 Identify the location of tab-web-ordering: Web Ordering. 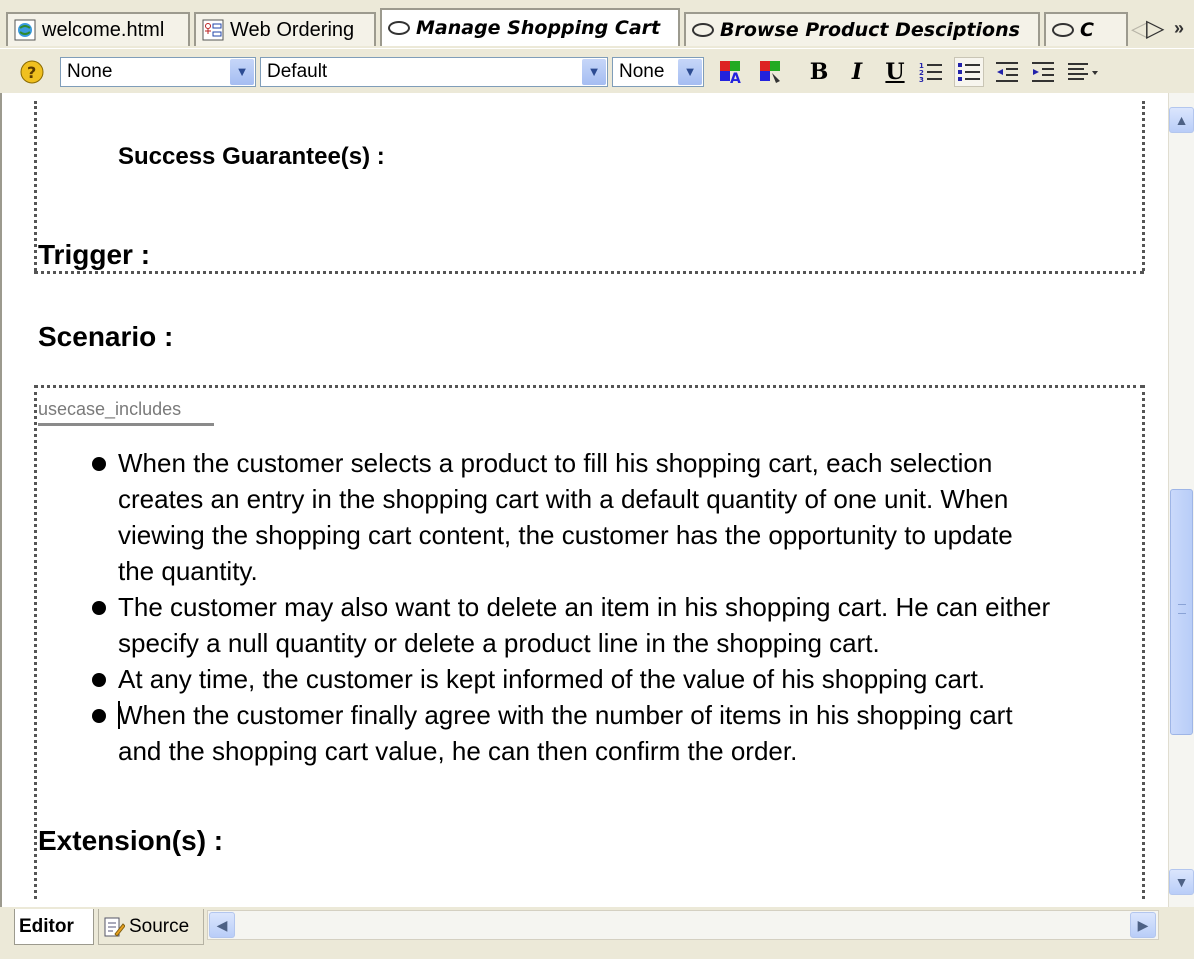
(285, 29).